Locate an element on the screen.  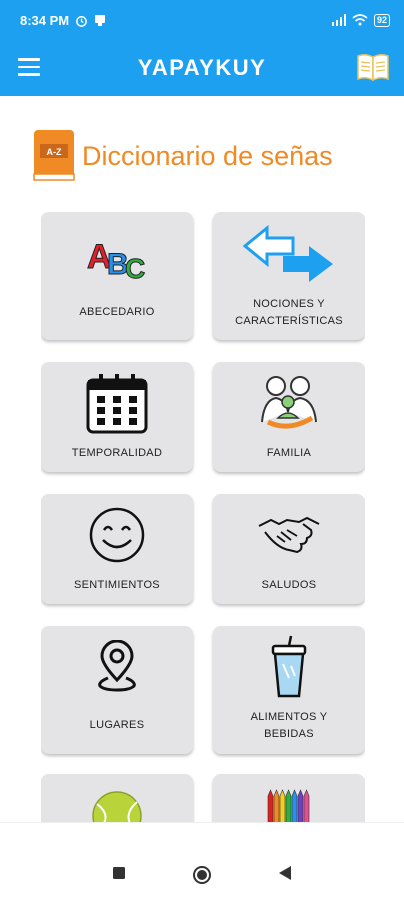
status-time: 8:34 PM is located at coordinates (45, 20).